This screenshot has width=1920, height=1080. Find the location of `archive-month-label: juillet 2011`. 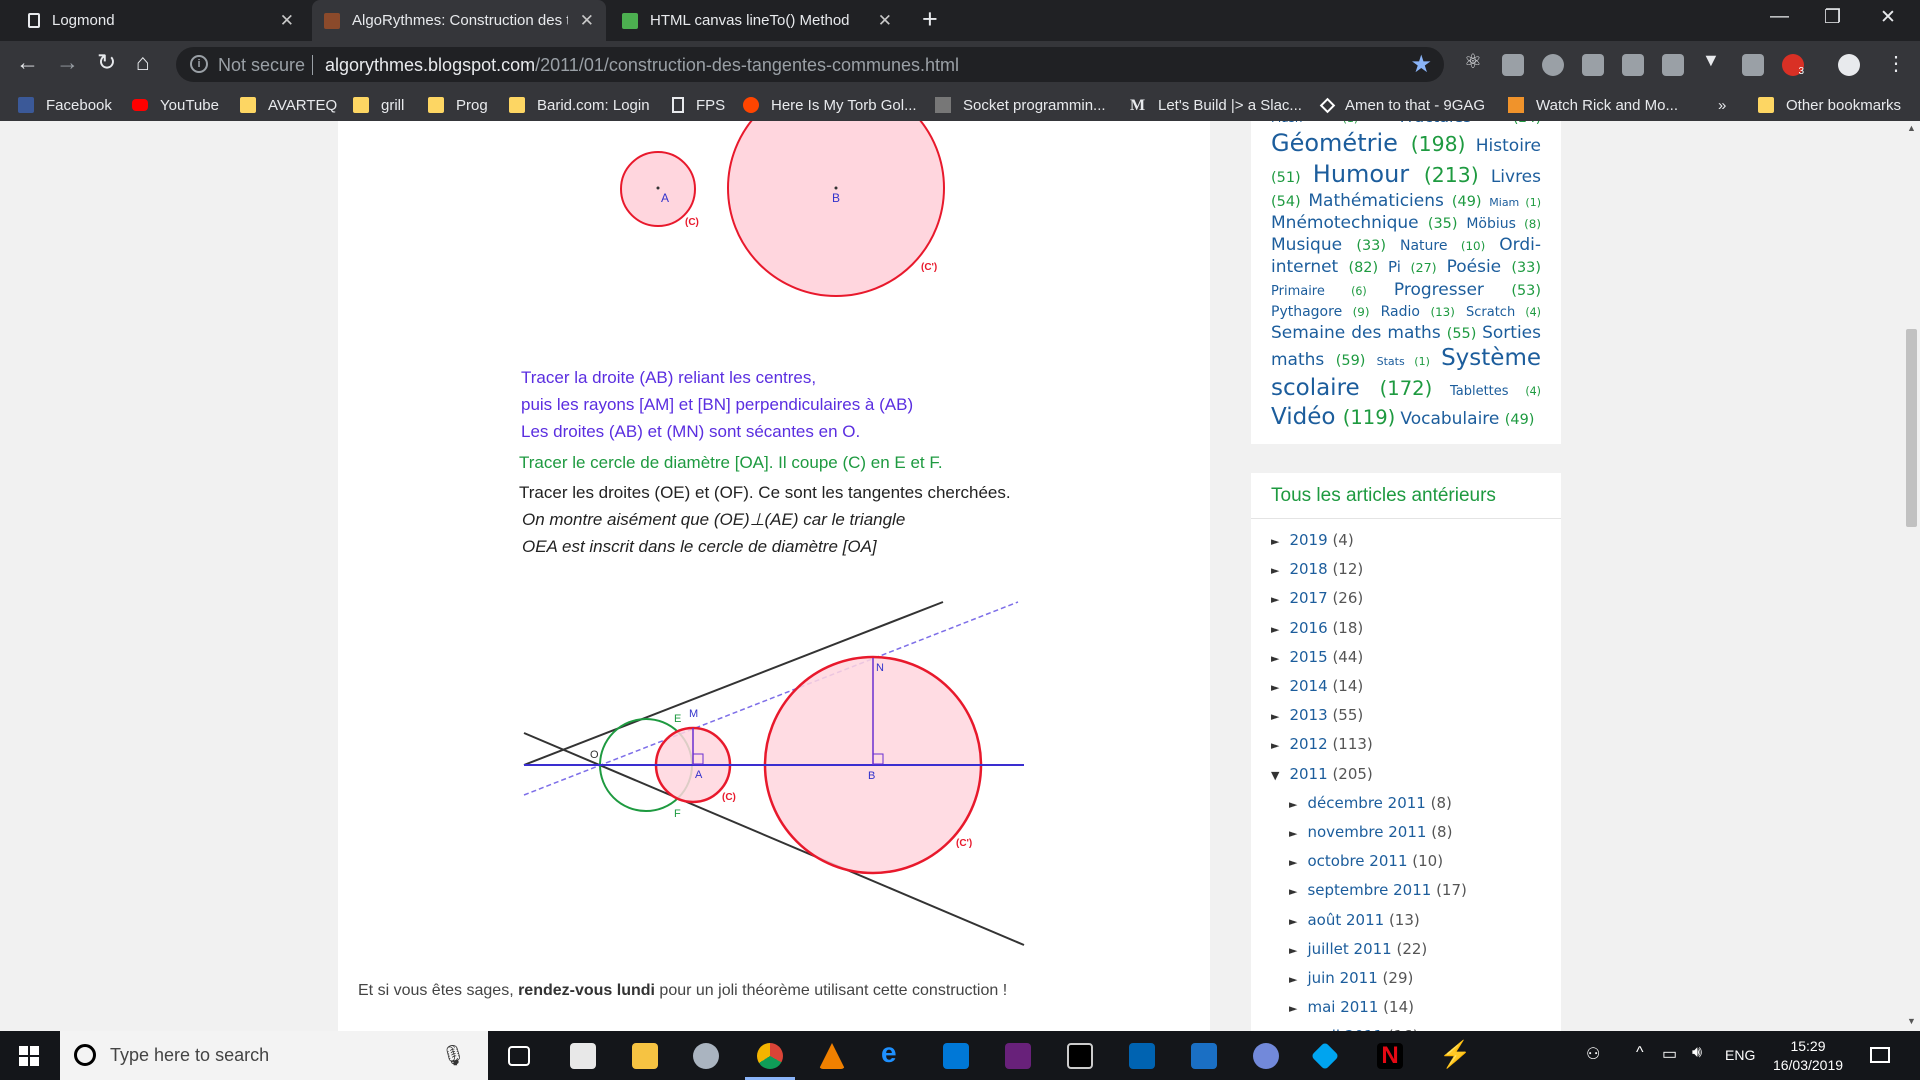

archive-month-label: juillet 2011 is located at coordinates (1349, 949).